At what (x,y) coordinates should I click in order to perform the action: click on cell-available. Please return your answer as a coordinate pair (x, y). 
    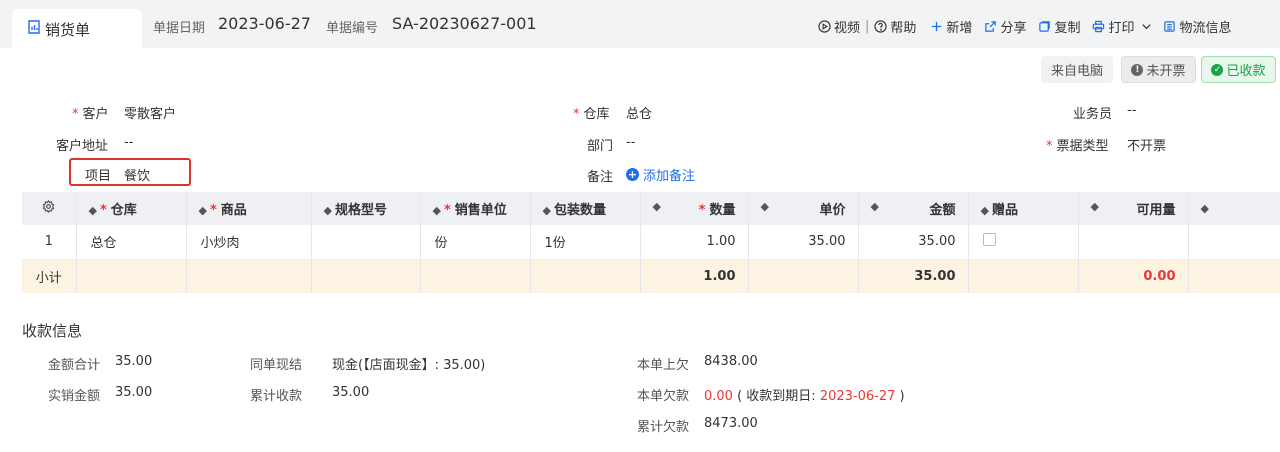
    Looking at the image, I should click on (1133, 242).